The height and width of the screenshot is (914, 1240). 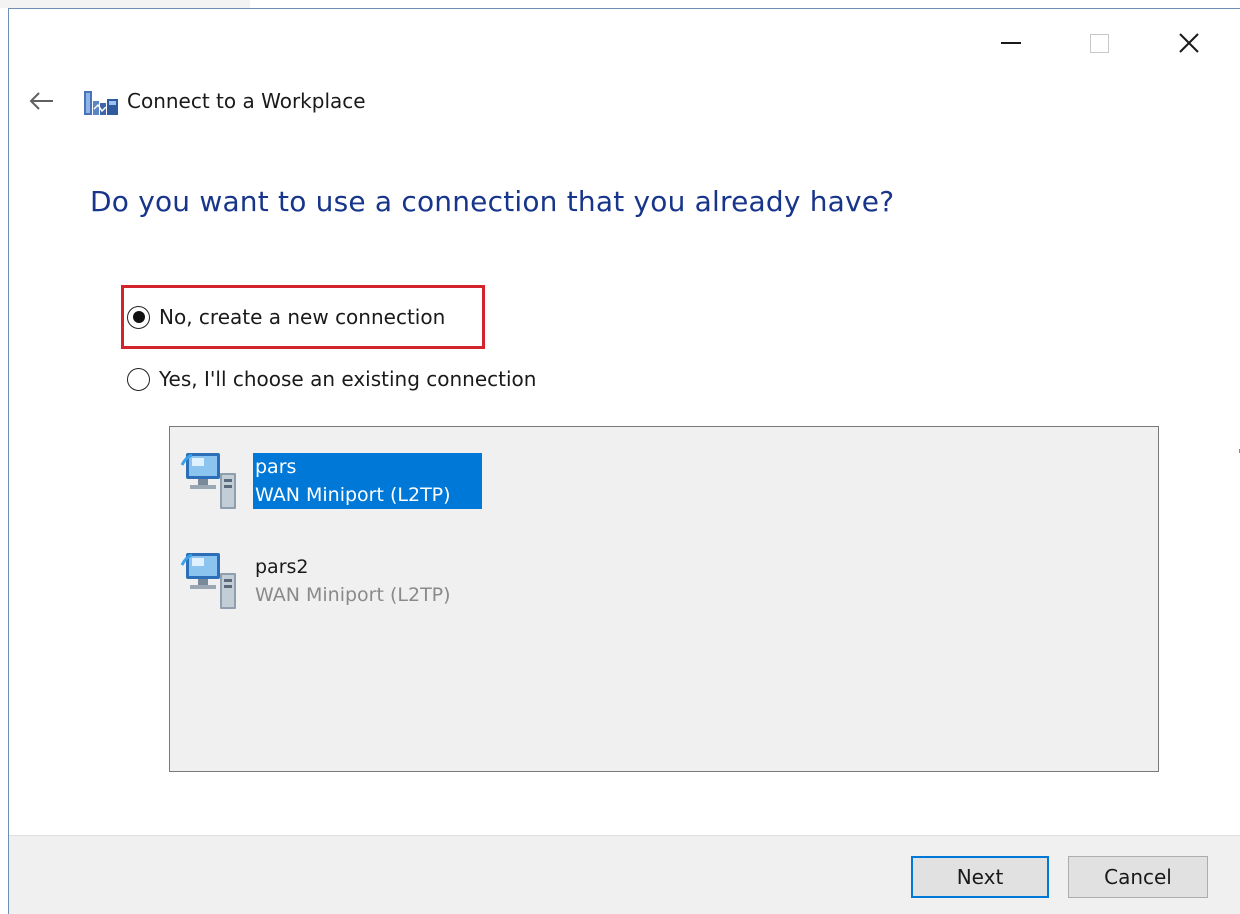 What do you see at coordinates (980, 877) in the screenshot?
I see `next-button: Next` at bounding box center [980, 877].